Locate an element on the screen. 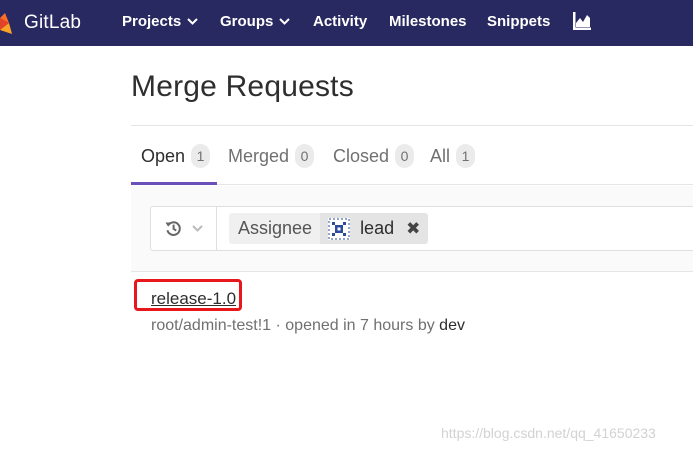 The height and width of the screenshot is (452, 693). tab-closed-label: Closed is located at coordinates (361, 155).